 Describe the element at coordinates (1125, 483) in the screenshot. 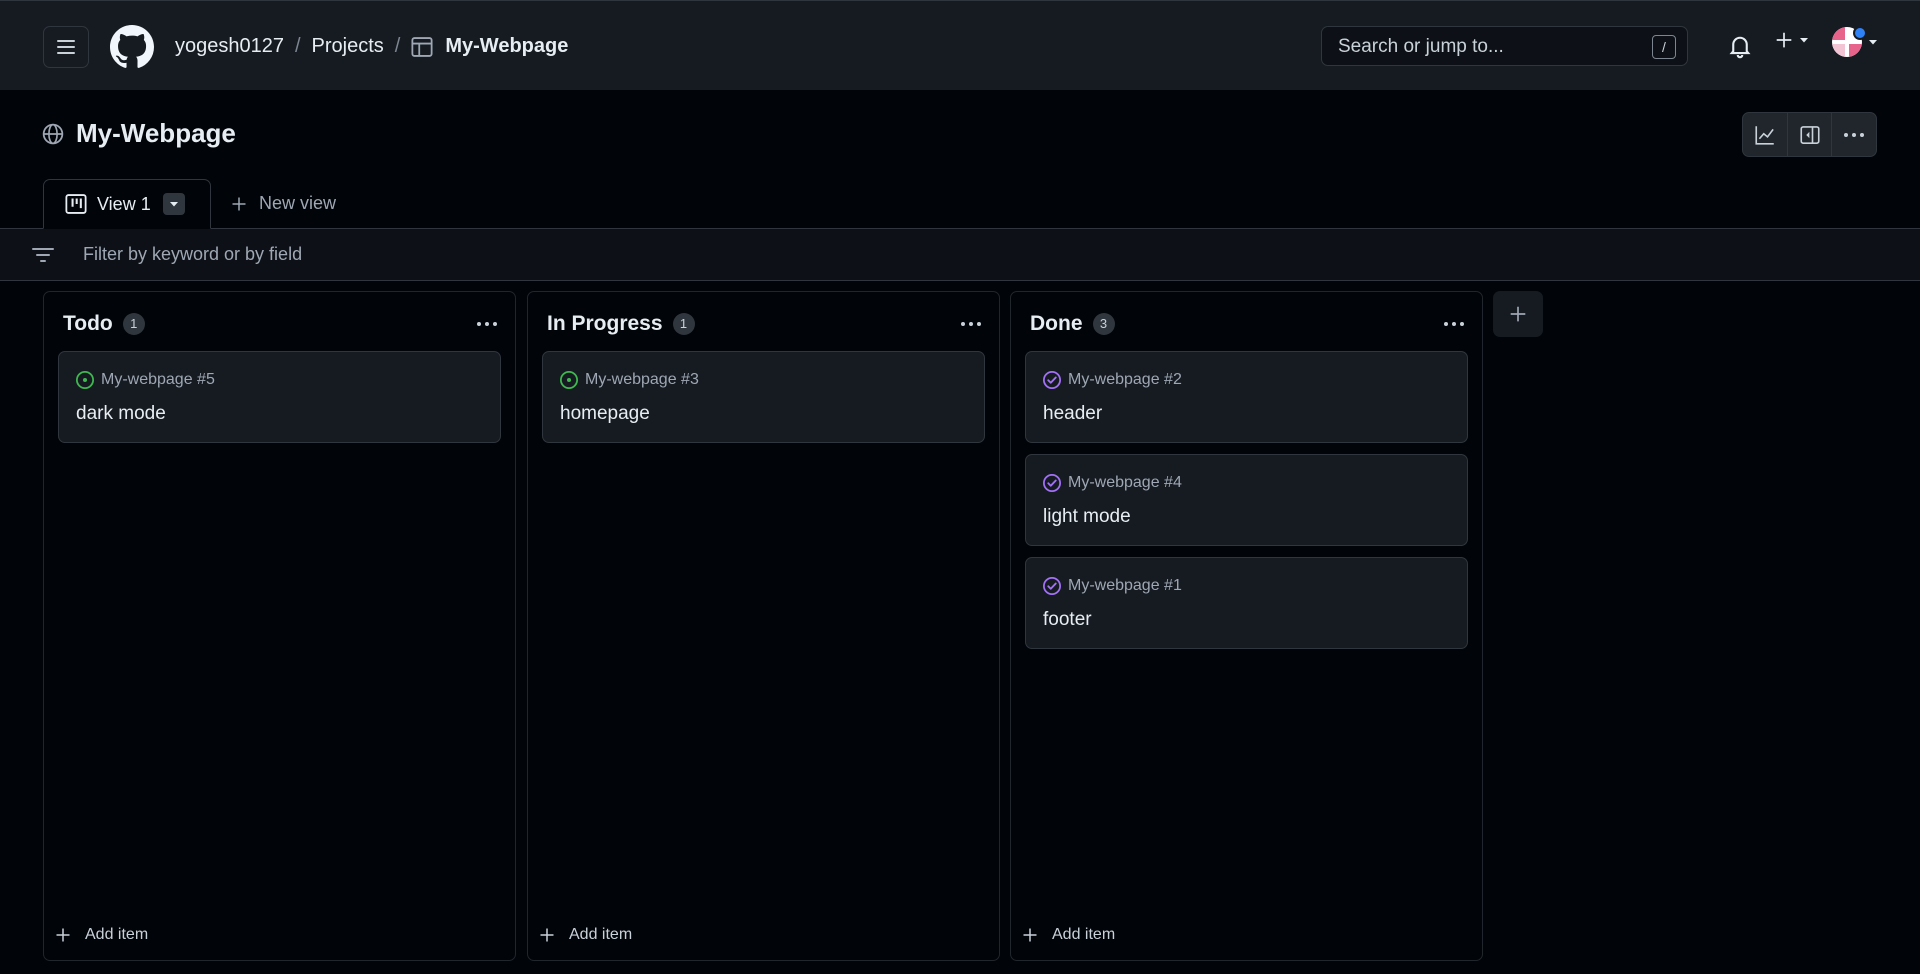

I see `card-ref-text: My-webpage #4` at that location.